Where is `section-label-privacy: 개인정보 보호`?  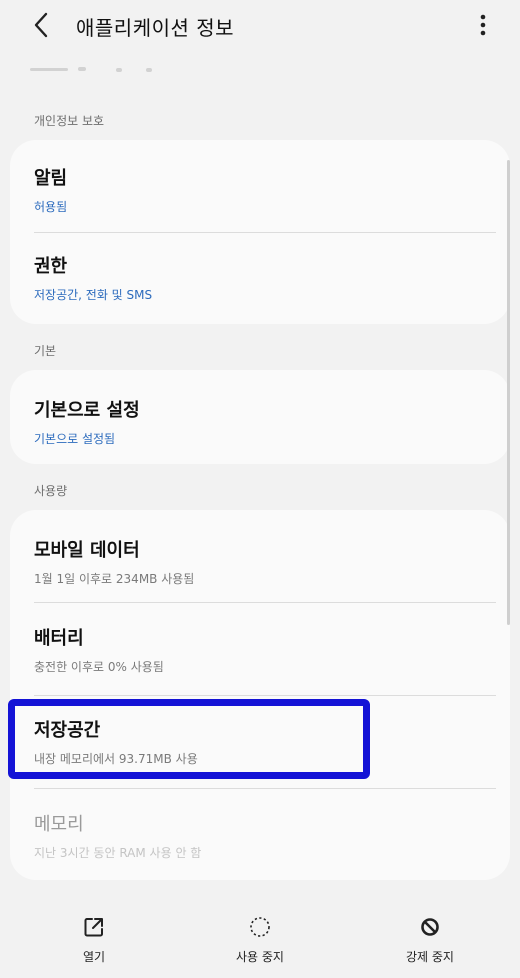
section-label-privacy: 개인정보 보호 is located at coordinates (69, 121).